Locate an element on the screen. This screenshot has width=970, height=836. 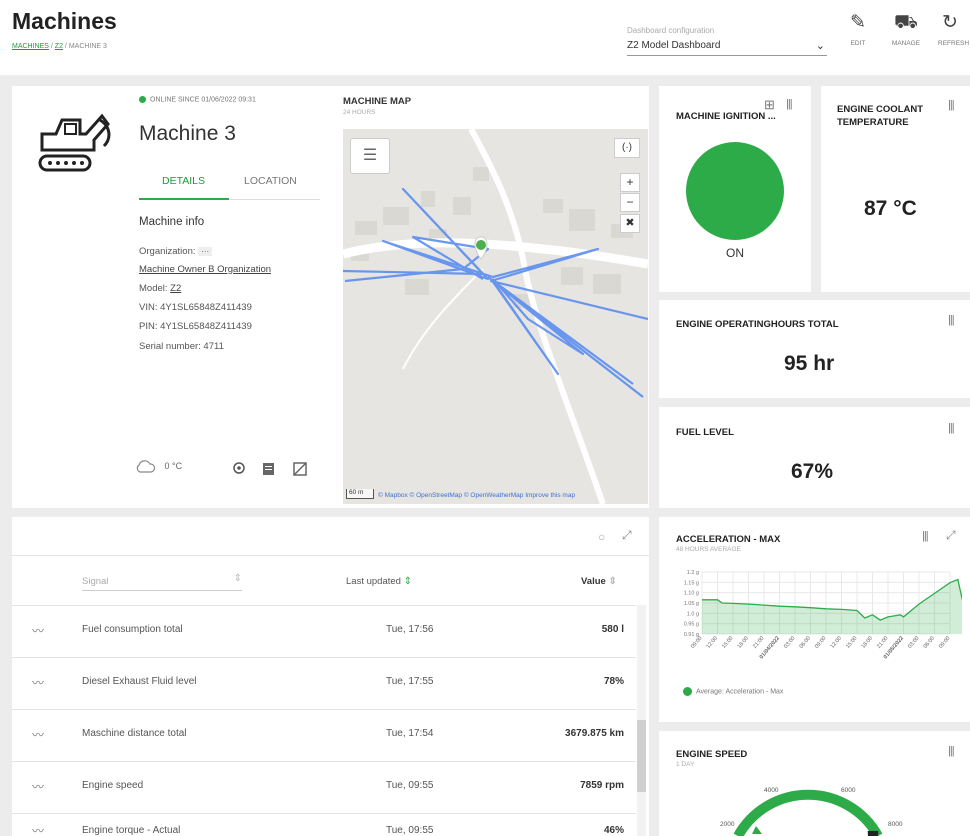
organization-line: Organization: ··· is located at coordinates (176, 251).